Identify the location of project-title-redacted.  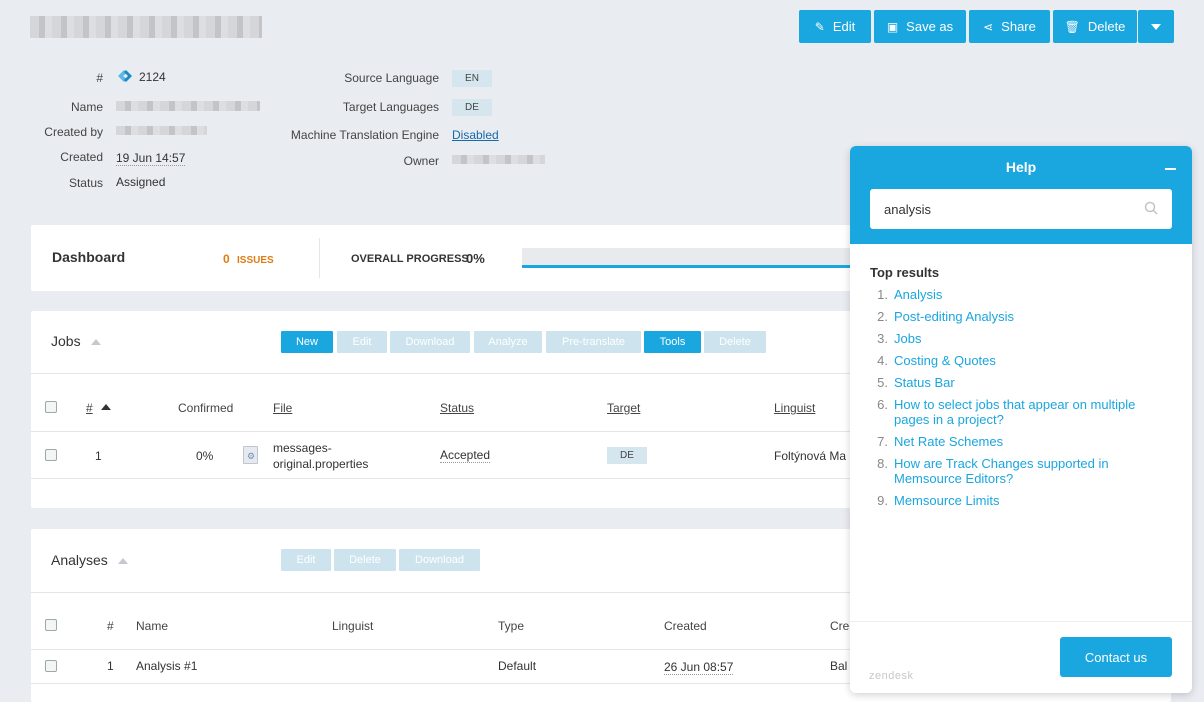
(146, 27).